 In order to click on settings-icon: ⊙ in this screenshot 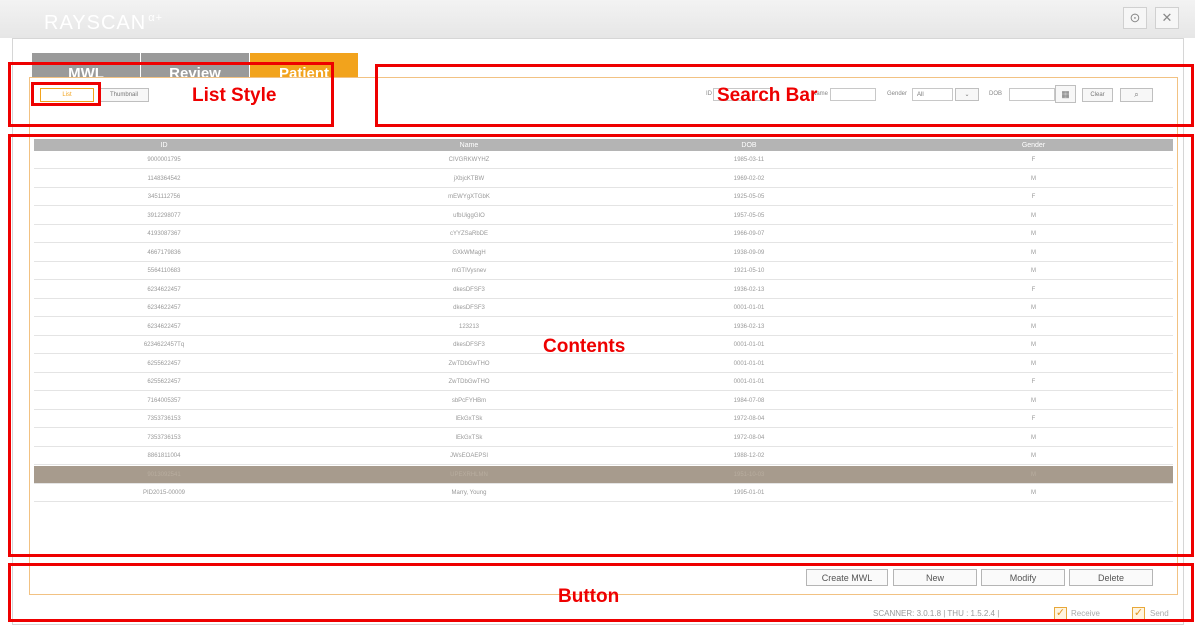, I will do `click(1135, 18)`.